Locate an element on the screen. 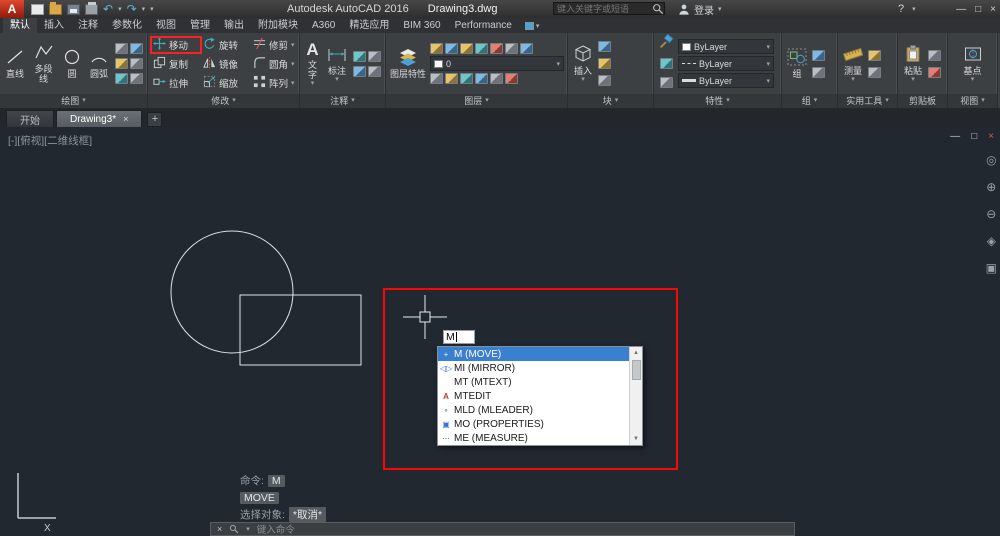 This screenshot has height=536, width=1000. clipboard-copy-icon is located at coordinates (934, 55).